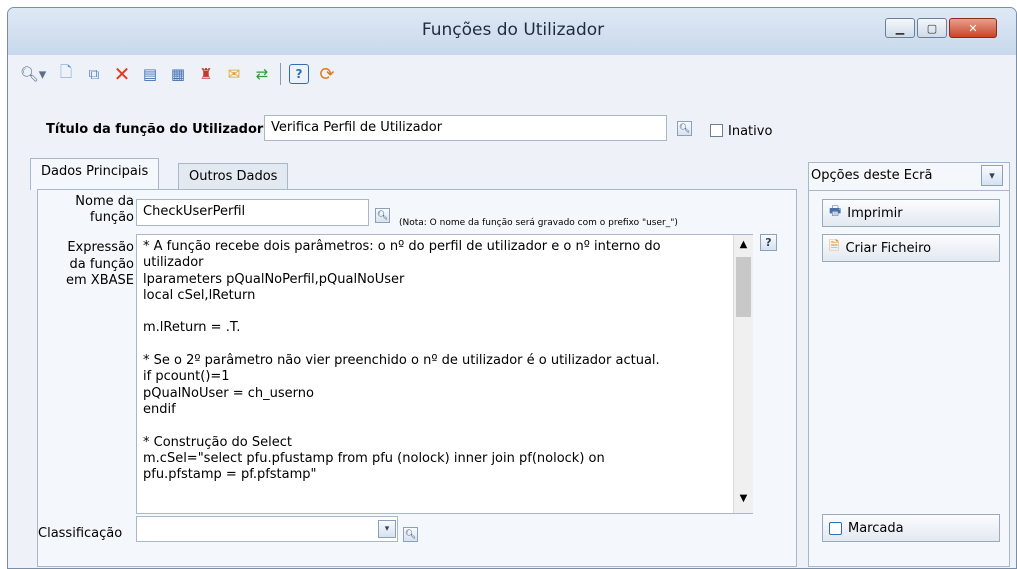 Image resolution: width=1017 pixels, height=569 pixels. I want to click on create-file-button-label: Criar Ficheiro, so click(888, 248).